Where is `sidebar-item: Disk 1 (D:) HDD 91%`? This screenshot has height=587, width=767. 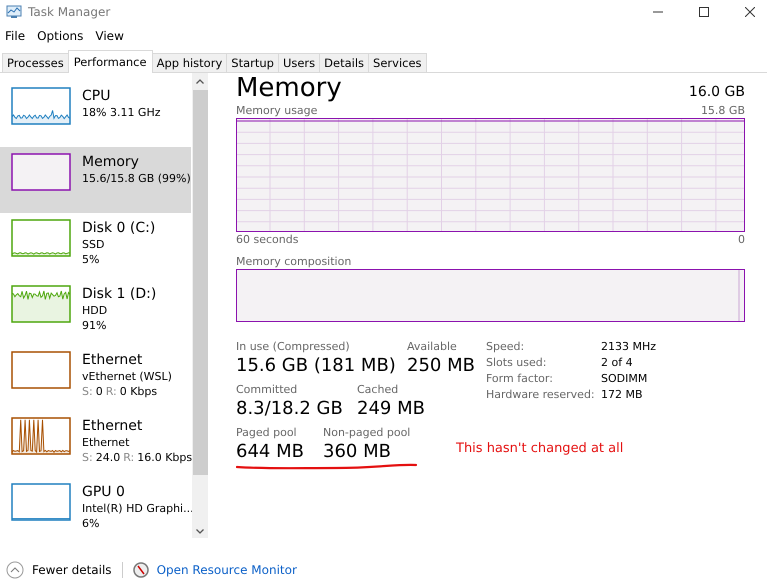 sidebar-item: Disk 1 (D:) HDD 91% is located at coordinates (95, 312).